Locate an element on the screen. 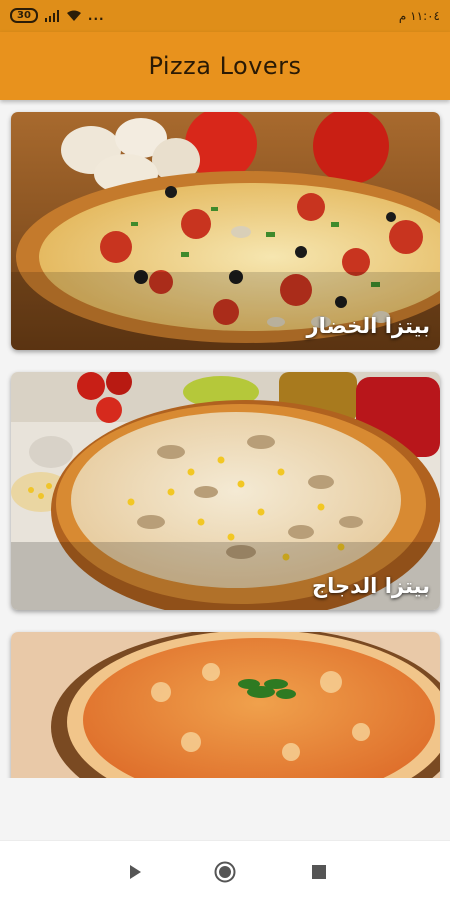 The height and width of the screenshot is (901, 450). card-label-vegetable: بيتزا الخضار is located at coordinates (368, 326).